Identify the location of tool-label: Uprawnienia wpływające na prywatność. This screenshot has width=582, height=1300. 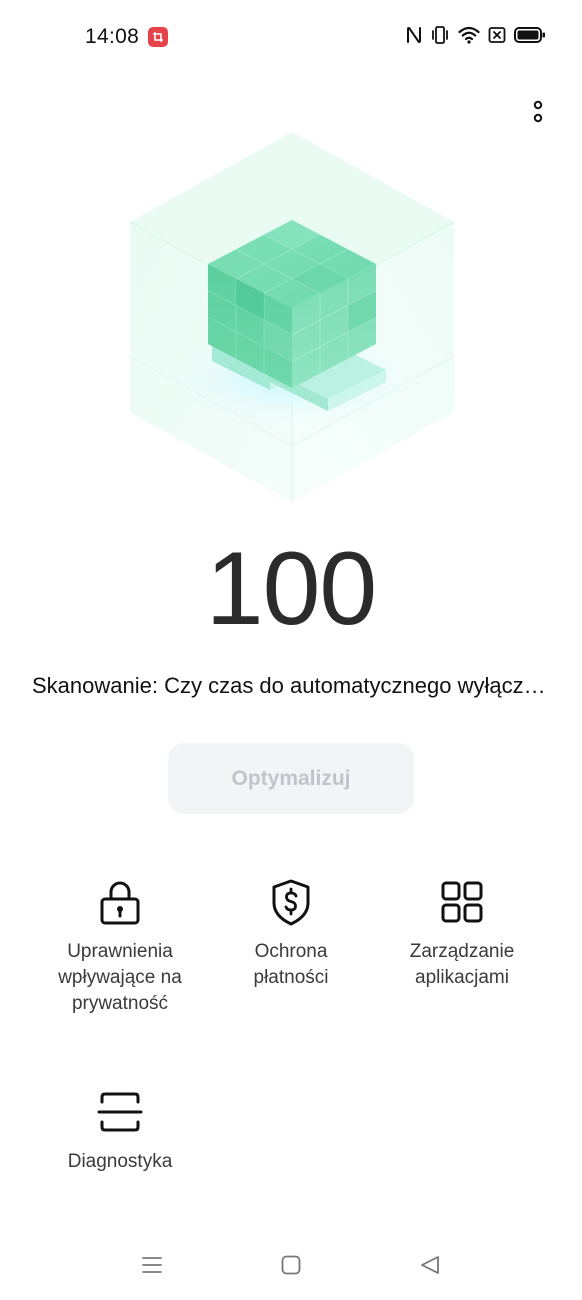
(120, 977).